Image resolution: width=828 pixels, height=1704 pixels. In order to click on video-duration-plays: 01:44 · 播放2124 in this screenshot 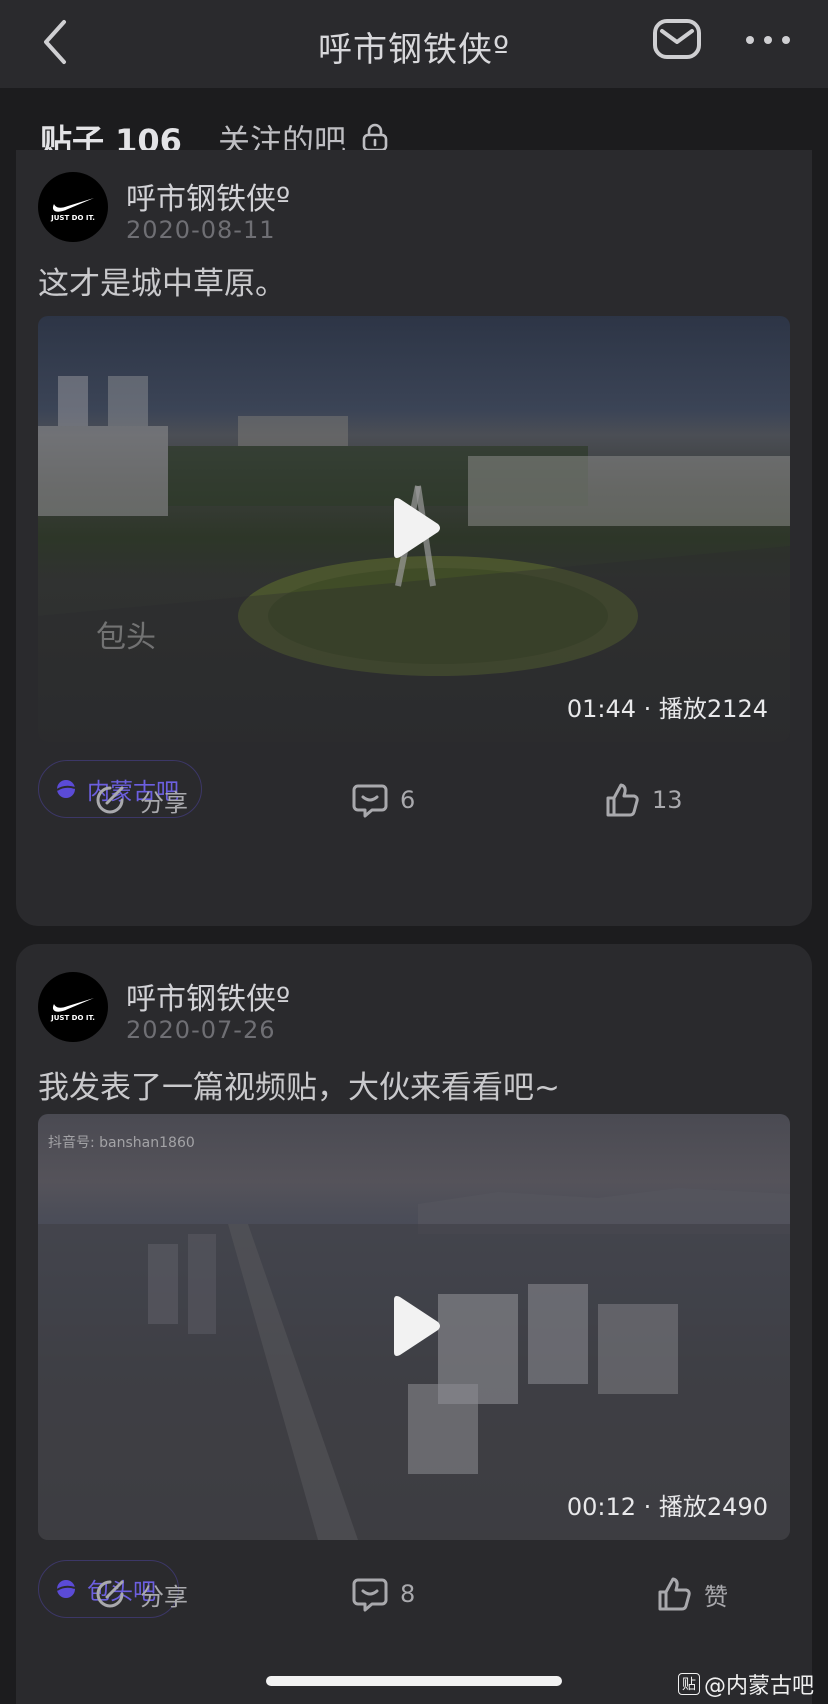, I will do `click(667, 709)`.